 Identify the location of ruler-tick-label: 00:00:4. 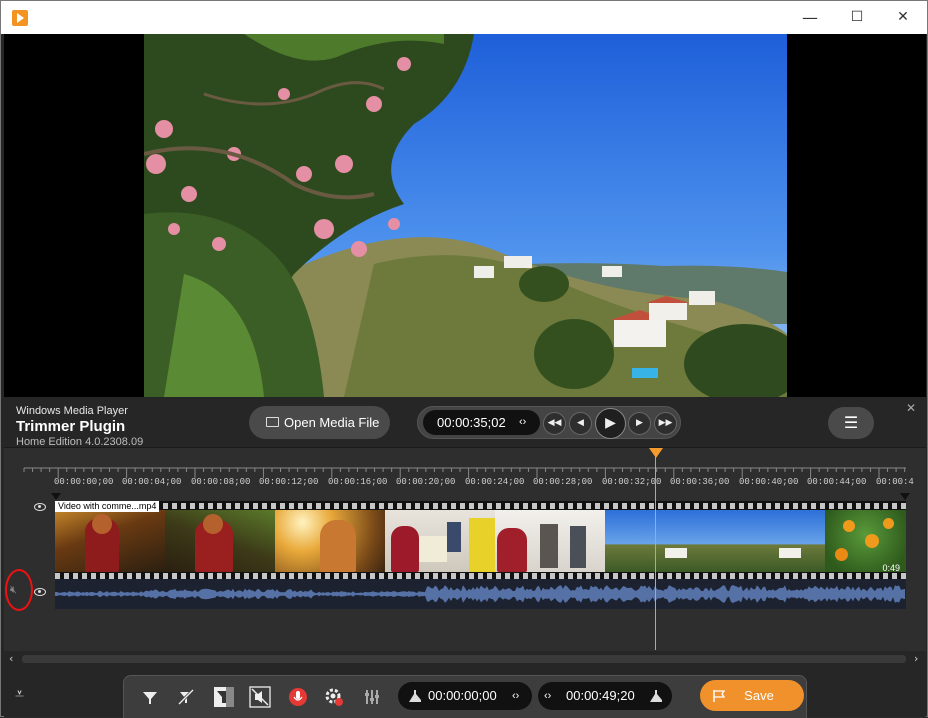
(895, 482).